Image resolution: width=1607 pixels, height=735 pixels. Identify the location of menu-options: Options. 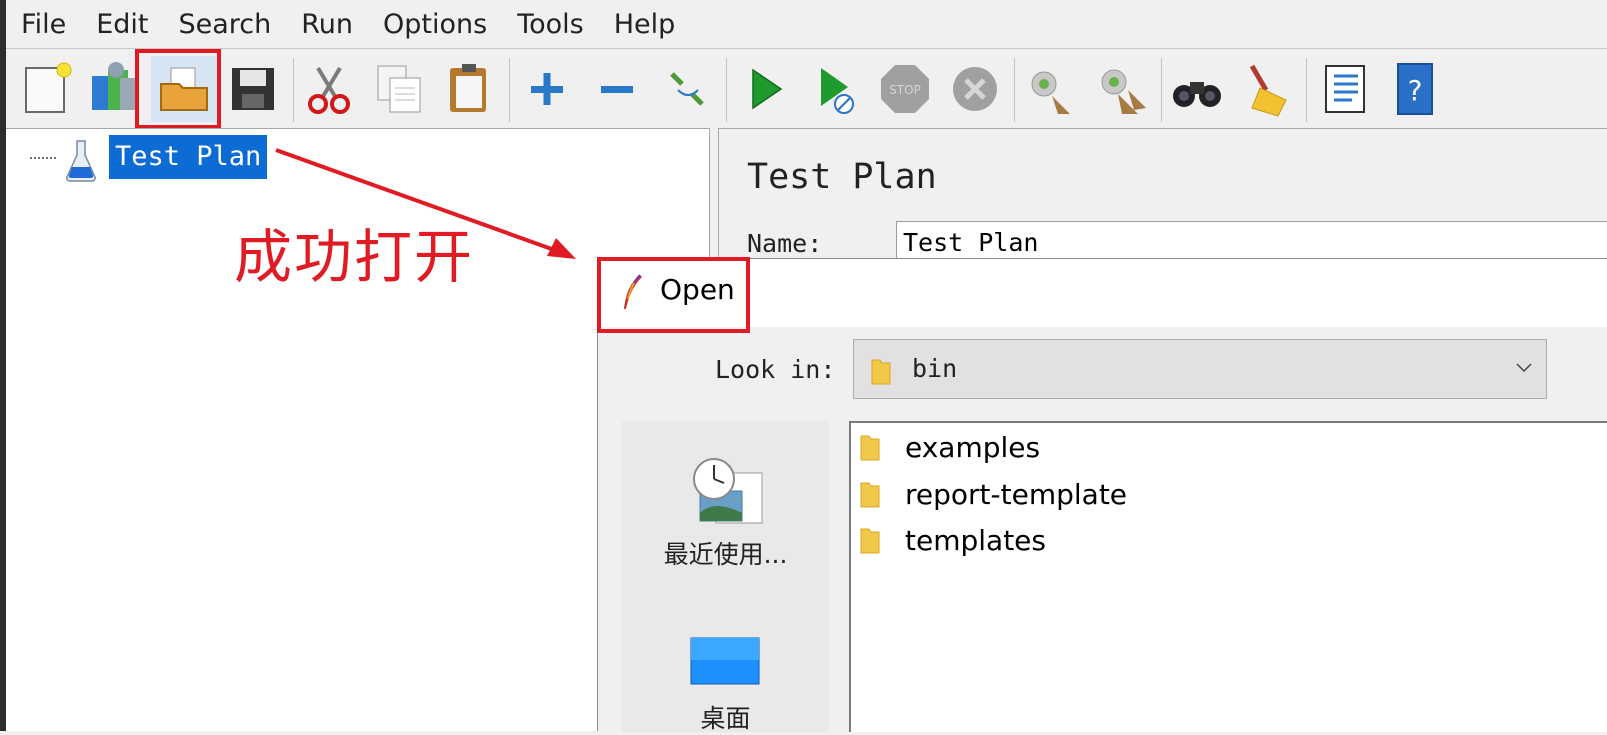
(435, 24).